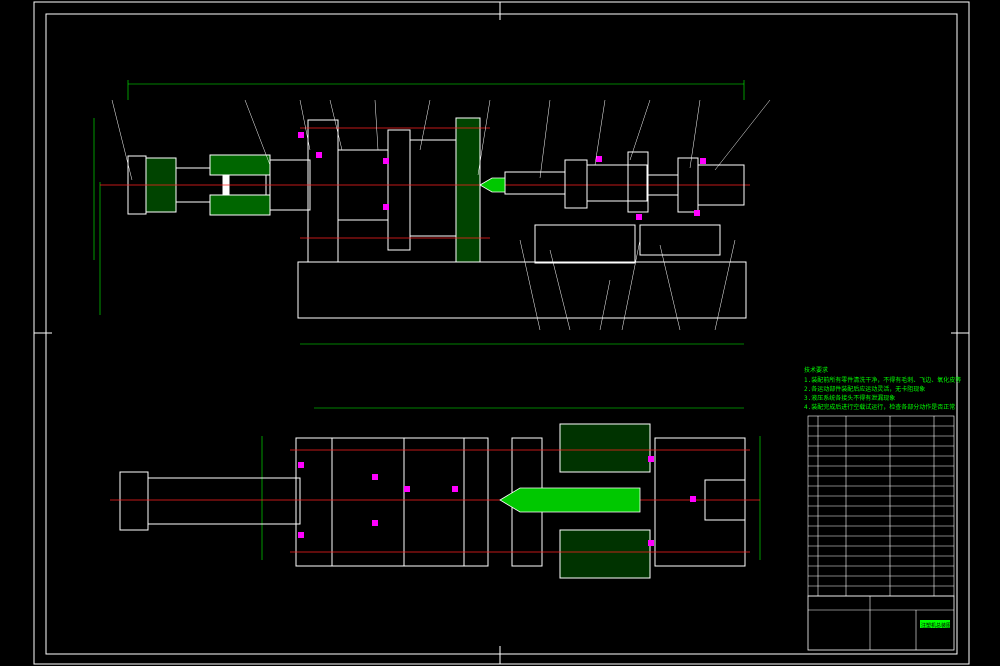 The width and height of the screenshot is (1000, 666). Describe the element at coordinates (879, 407) in the screenshot. I see `tech-req-line-4: 4.装配完成后进行空载试运行，检查各部分动作是否正常` at that location.